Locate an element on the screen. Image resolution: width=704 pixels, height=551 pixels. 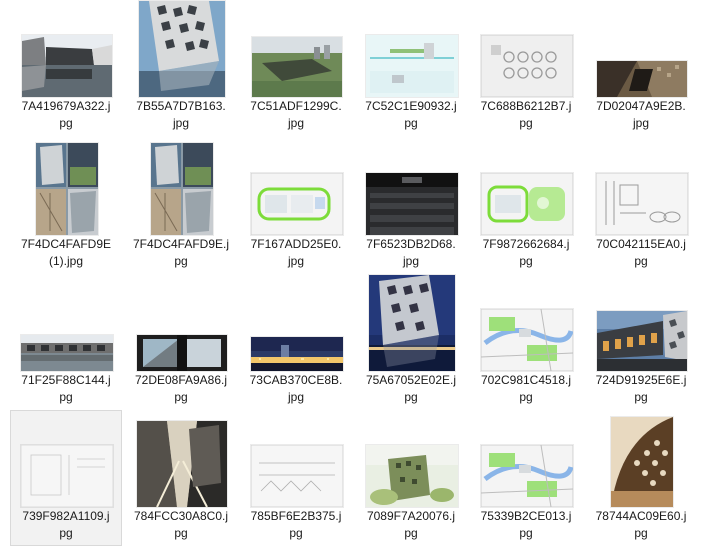
file-name-line-1: 7F6523DB2D68. is located at coordinates (411, 244).